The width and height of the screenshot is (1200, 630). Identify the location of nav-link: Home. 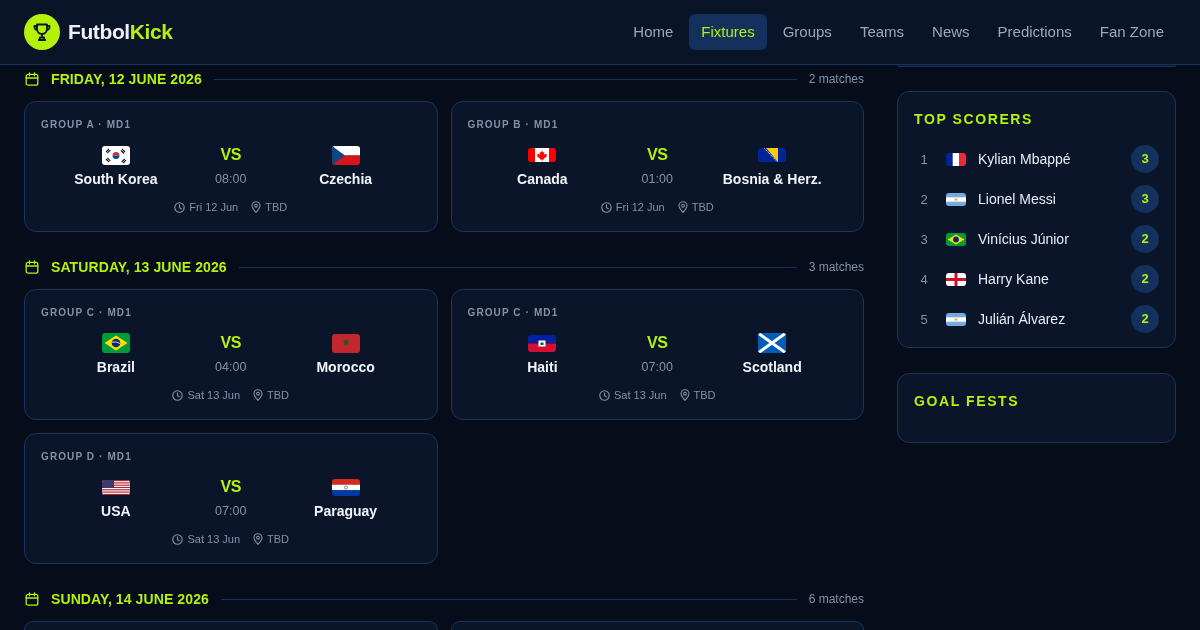
(653, 32).